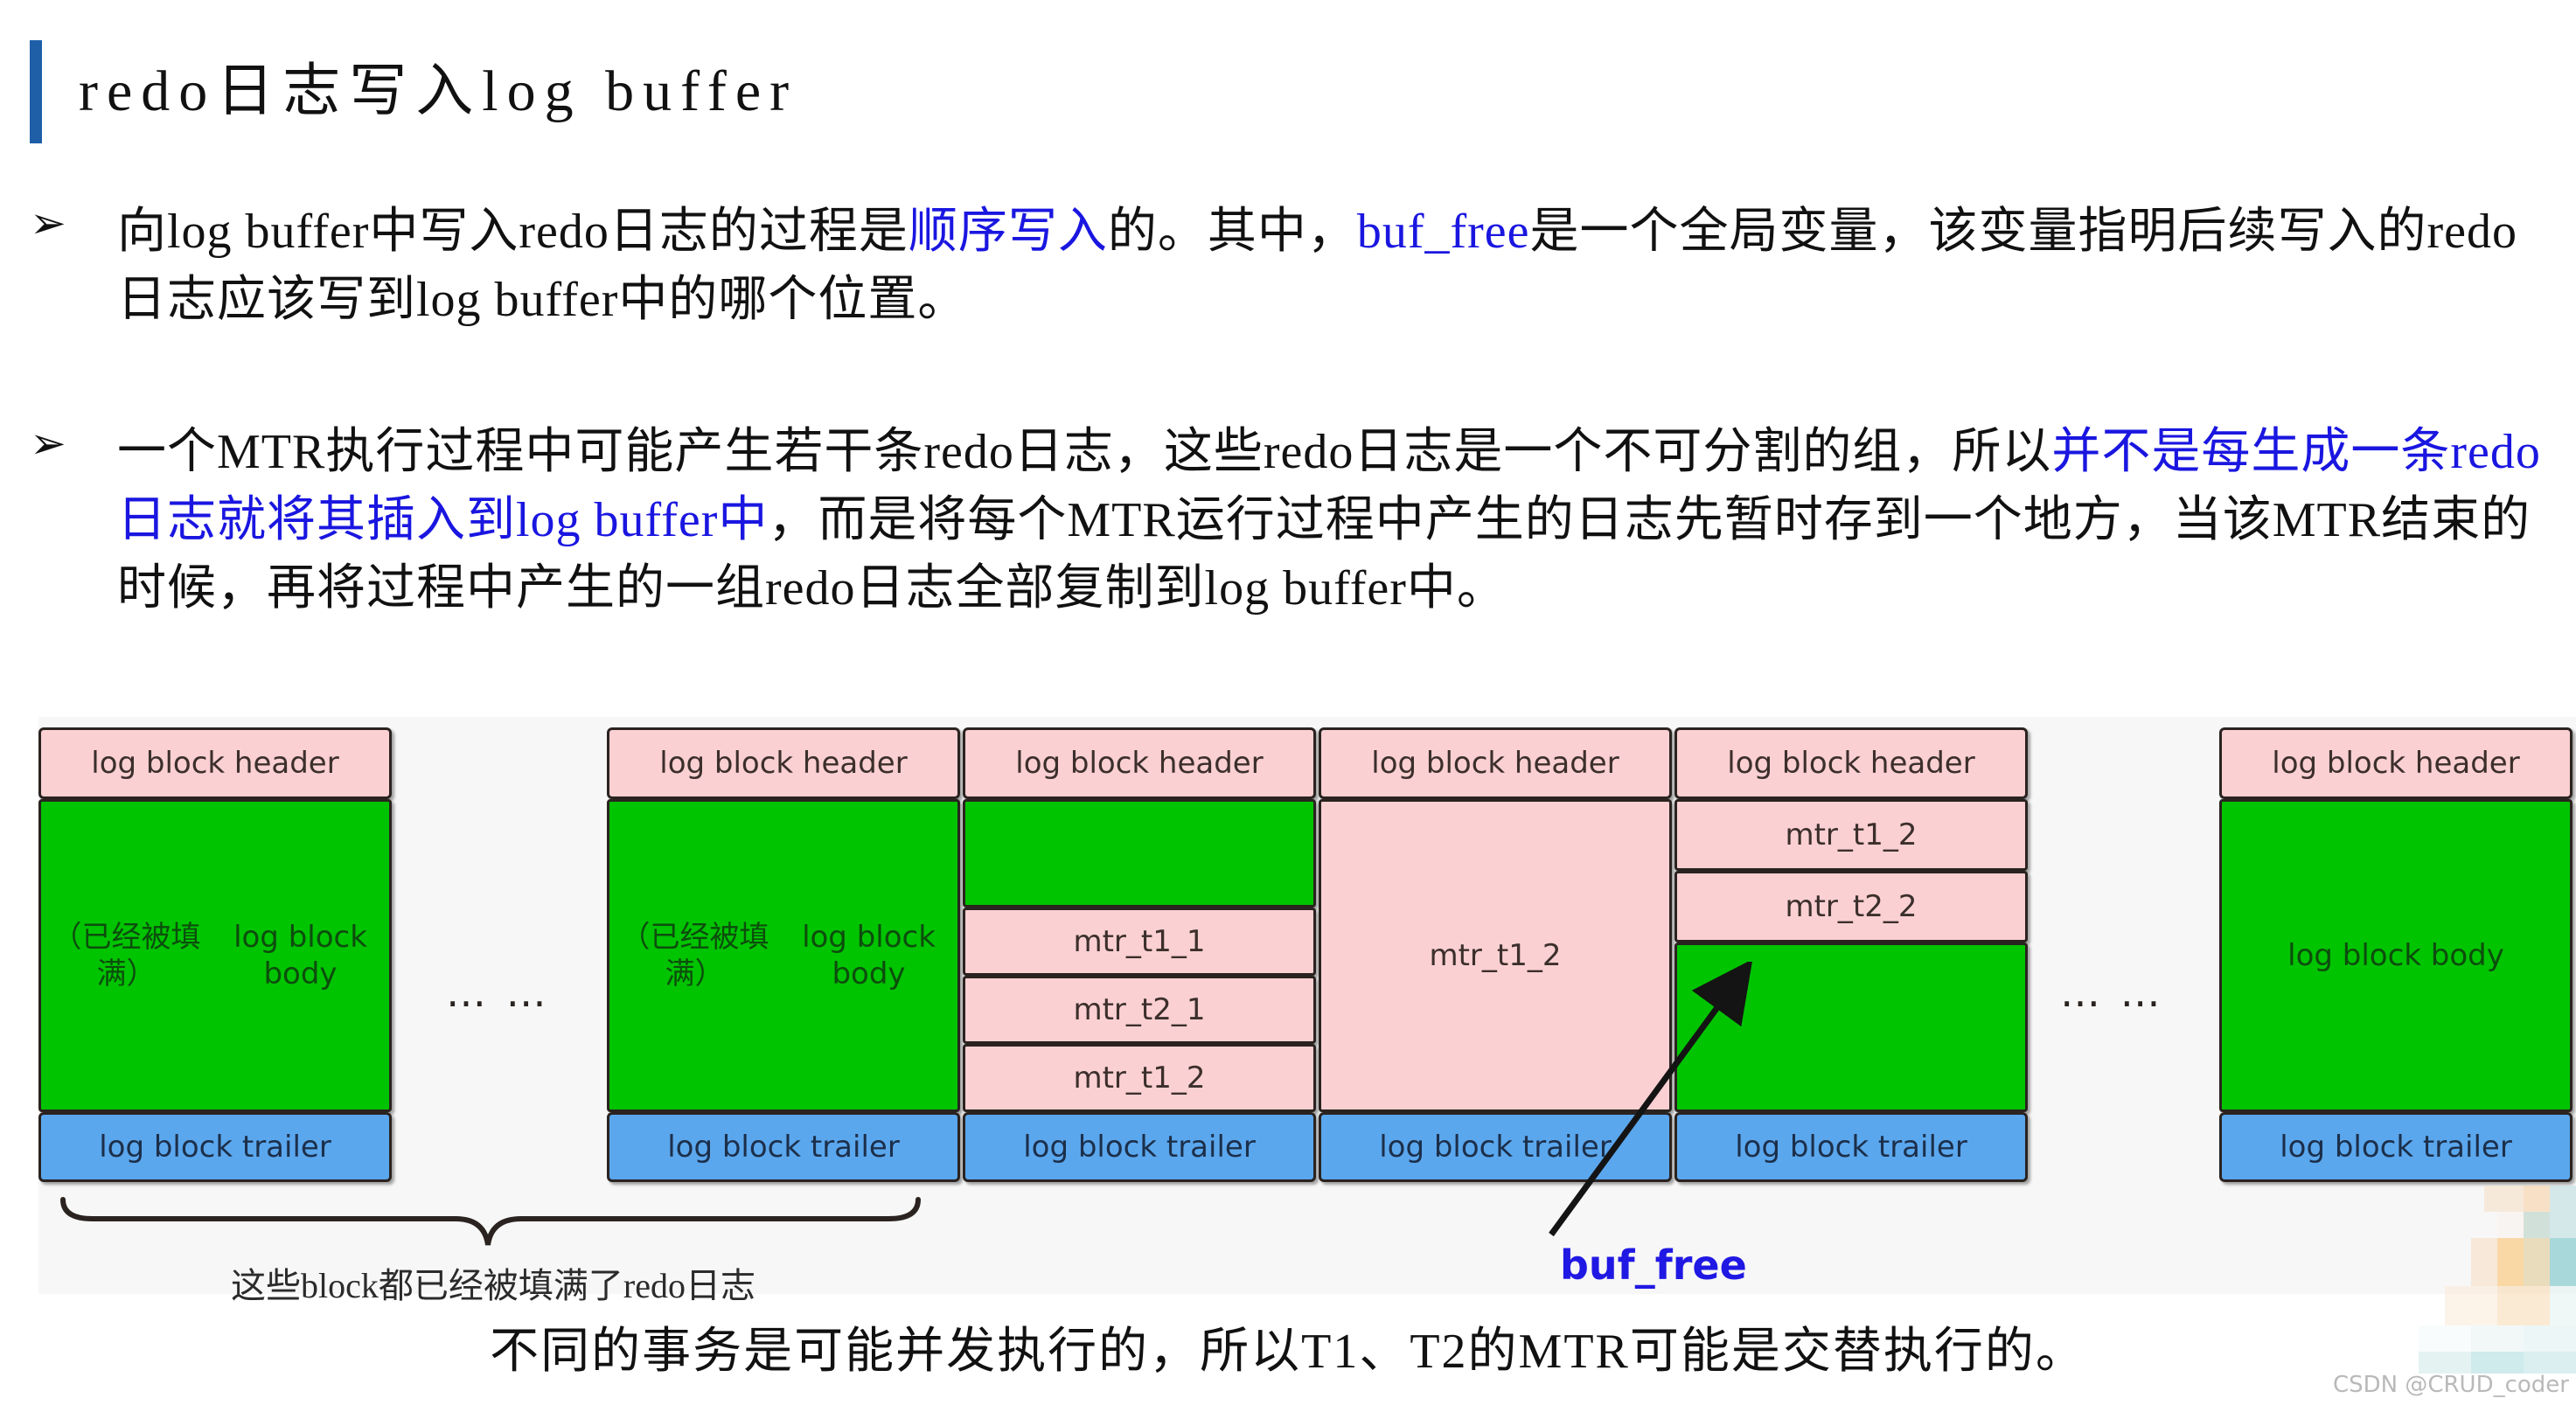  What do you see at coordinates (1288, 88) in the screenshot?
I see `slide-title-area: redo日志写入log buffer` at bounding box center [1288, 88].